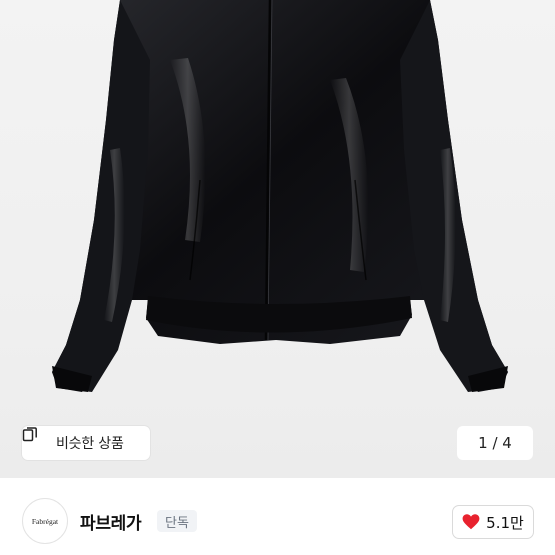 This screenshot has height=555, width=555. Describe the element at coordinates (36, 439) in the screenshot. I see `similar-products-icon` at that location.